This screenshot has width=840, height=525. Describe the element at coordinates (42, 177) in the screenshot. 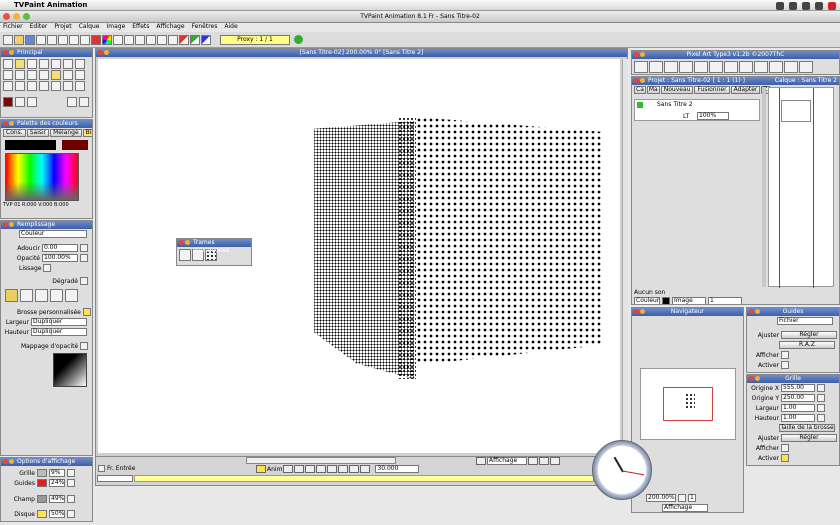

I see `color-palette-grid` at that location.